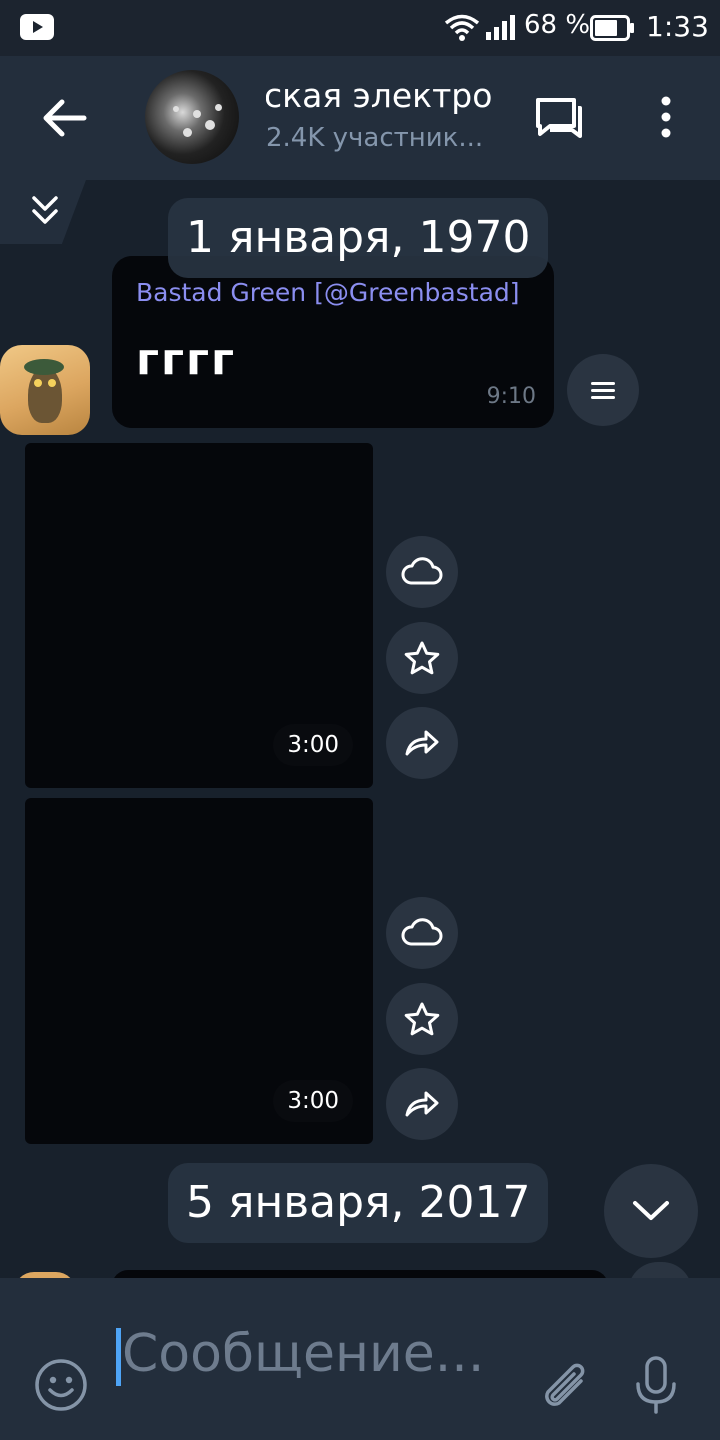 Image resolution: width=720 pixels, height=1440 pixels. I want to click on channel-avatar, so click(192, 117).